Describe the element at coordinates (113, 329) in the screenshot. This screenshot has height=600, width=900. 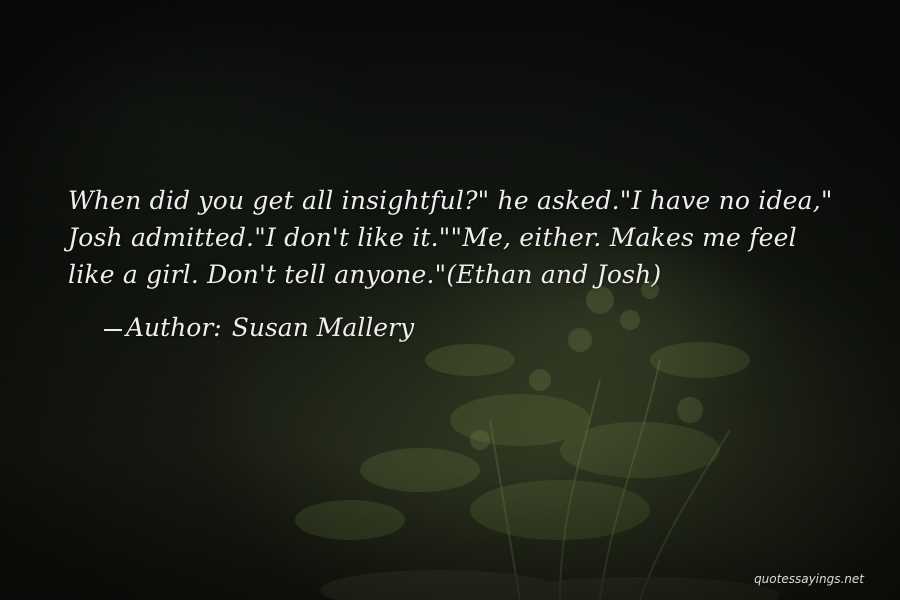
I see `dash-icon` at that location.